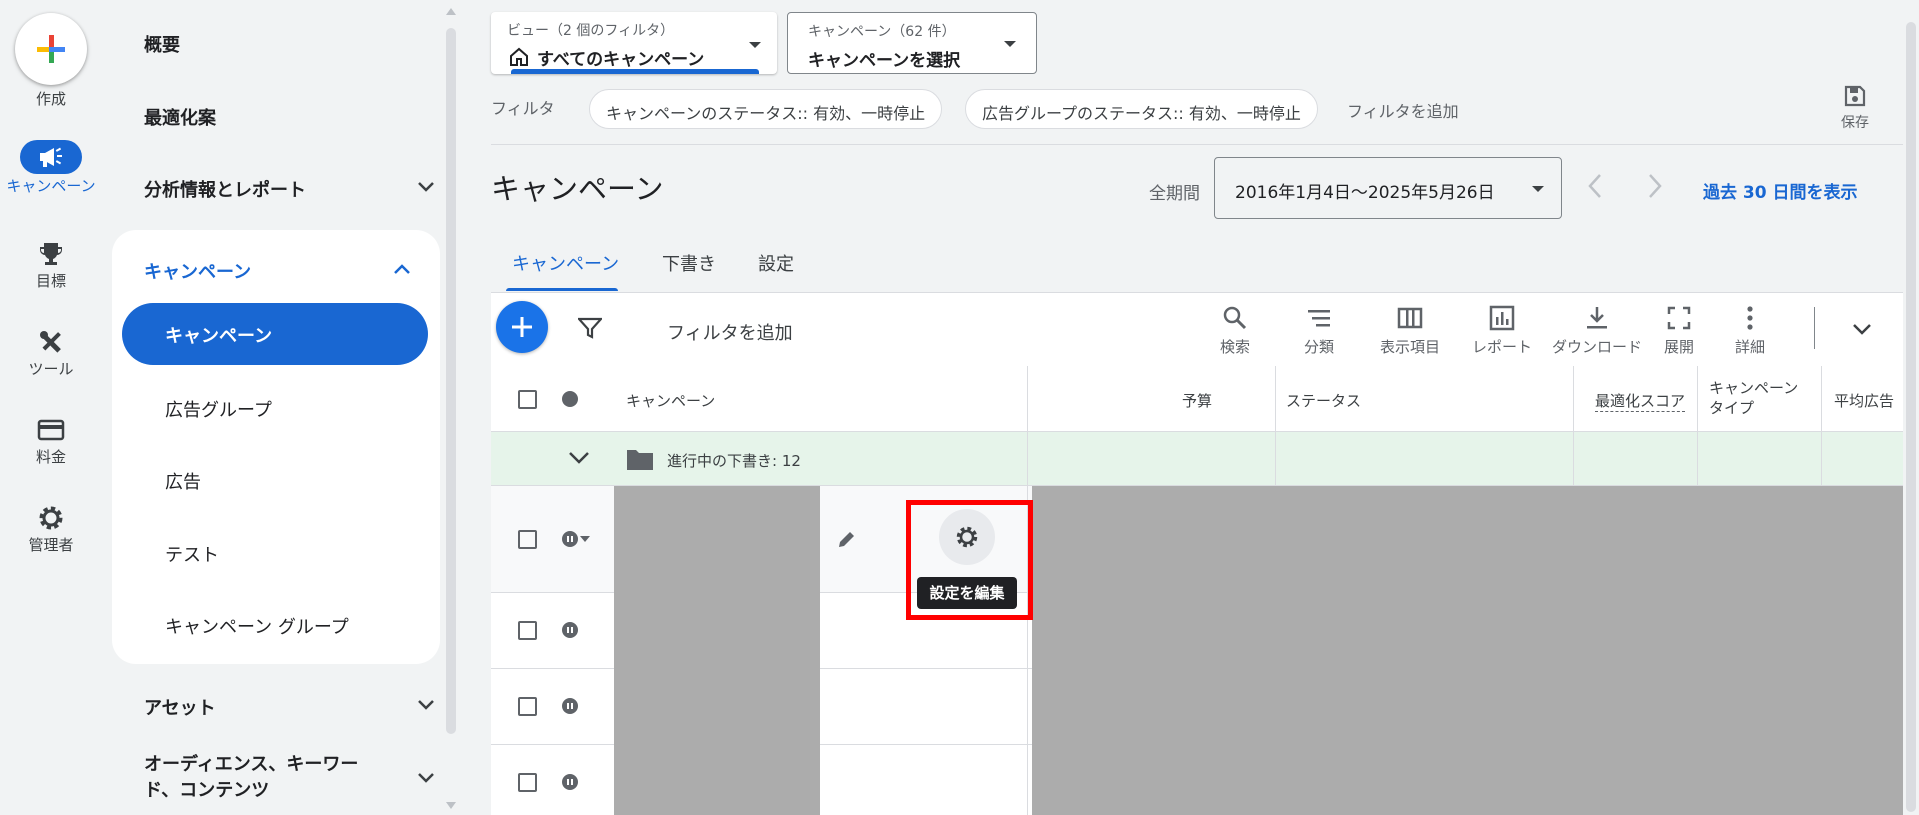 The image size is (1919, 815). I want to click on nav-item-recommendations: 最適化案, so click(180, 117).